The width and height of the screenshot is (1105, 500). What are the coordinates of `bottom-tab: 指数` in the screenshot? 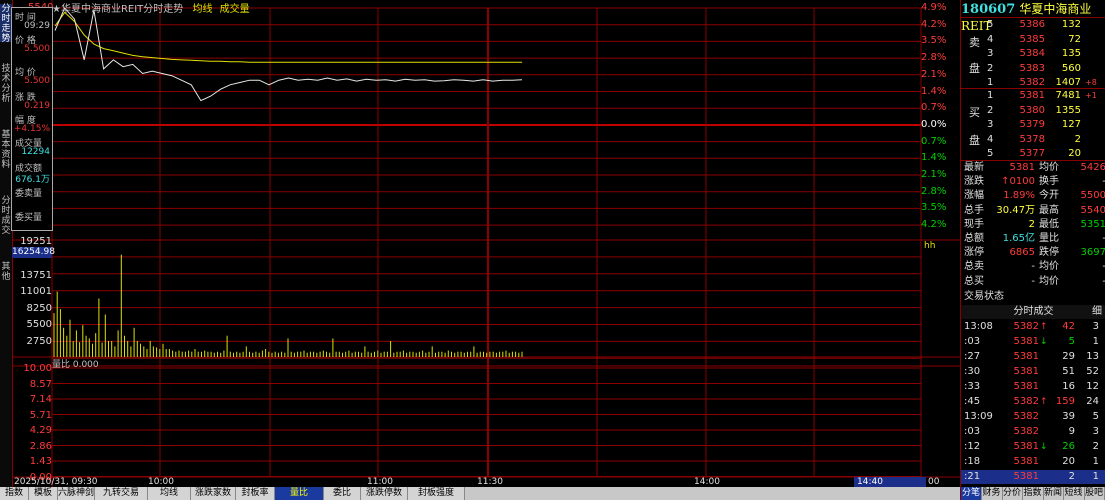 It's located at (14, 493).